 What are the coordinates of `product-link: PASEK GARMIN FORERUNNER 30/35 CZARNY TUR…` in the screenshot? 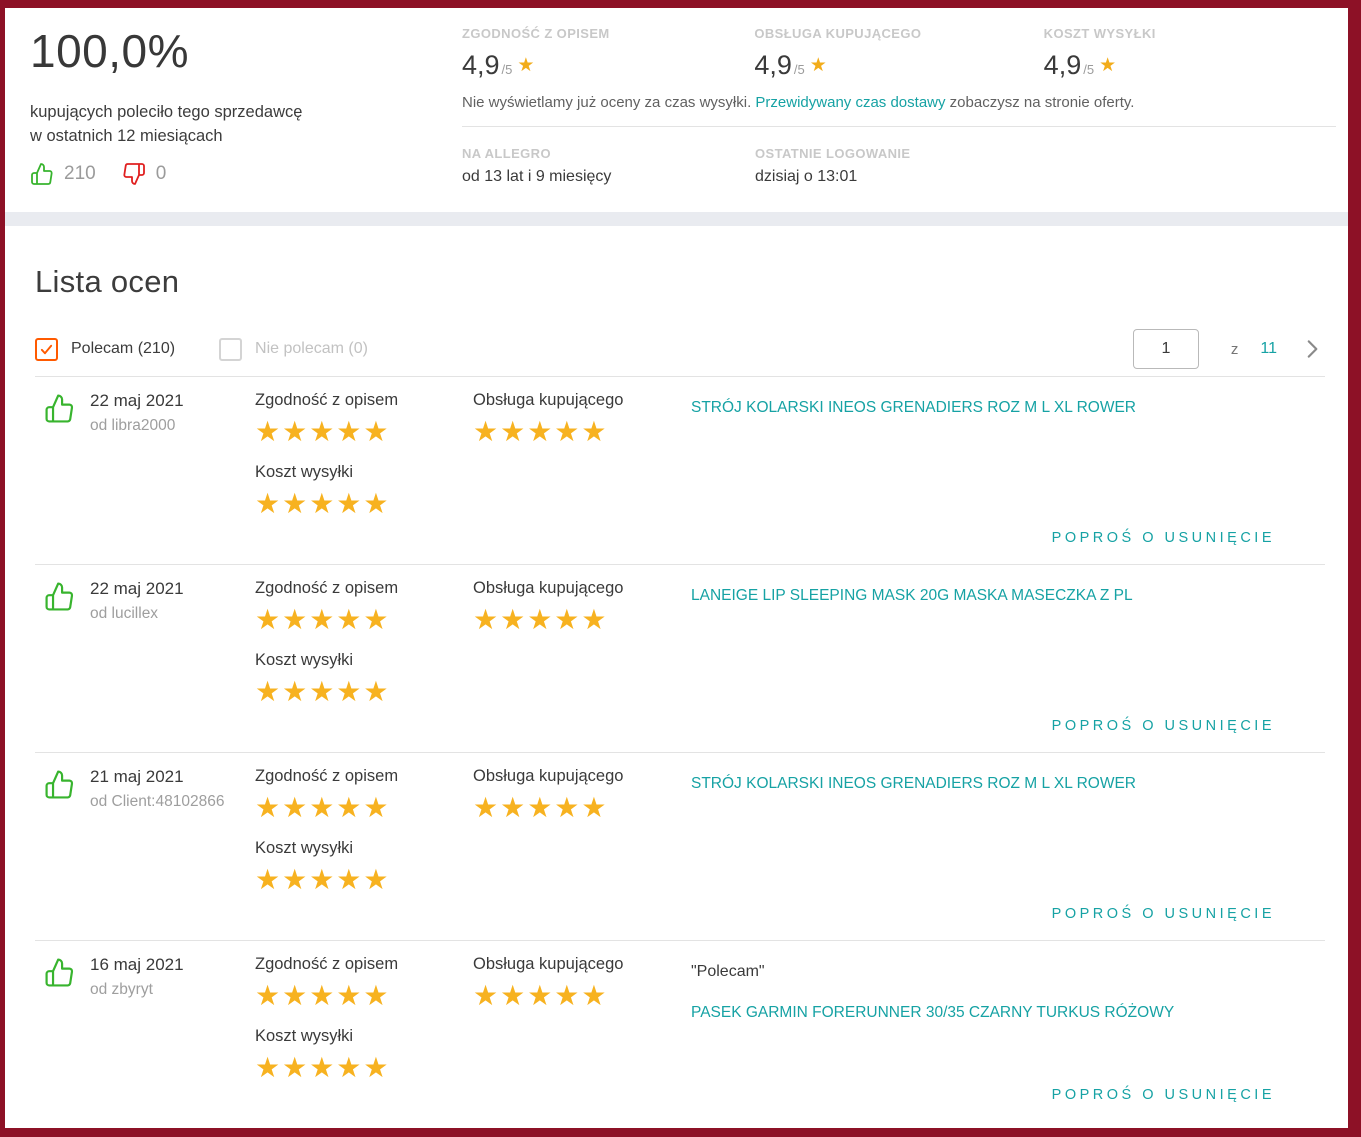 It's located at (932, 1013).